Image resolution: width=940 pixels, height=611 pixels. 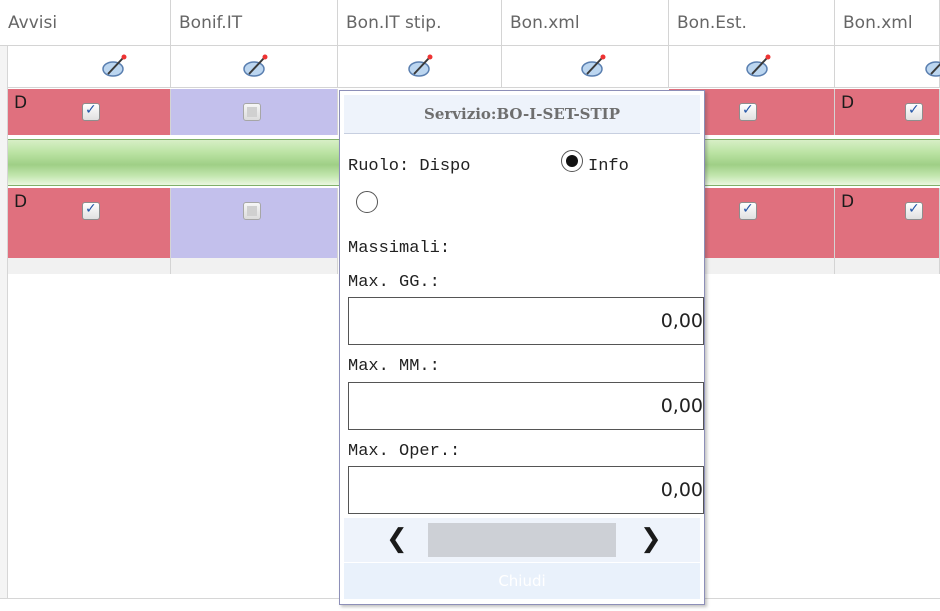 What do you see at coordinates (367, 202) in the screenshot?
I see `radio-dispo` at bounding box center [367, 202].